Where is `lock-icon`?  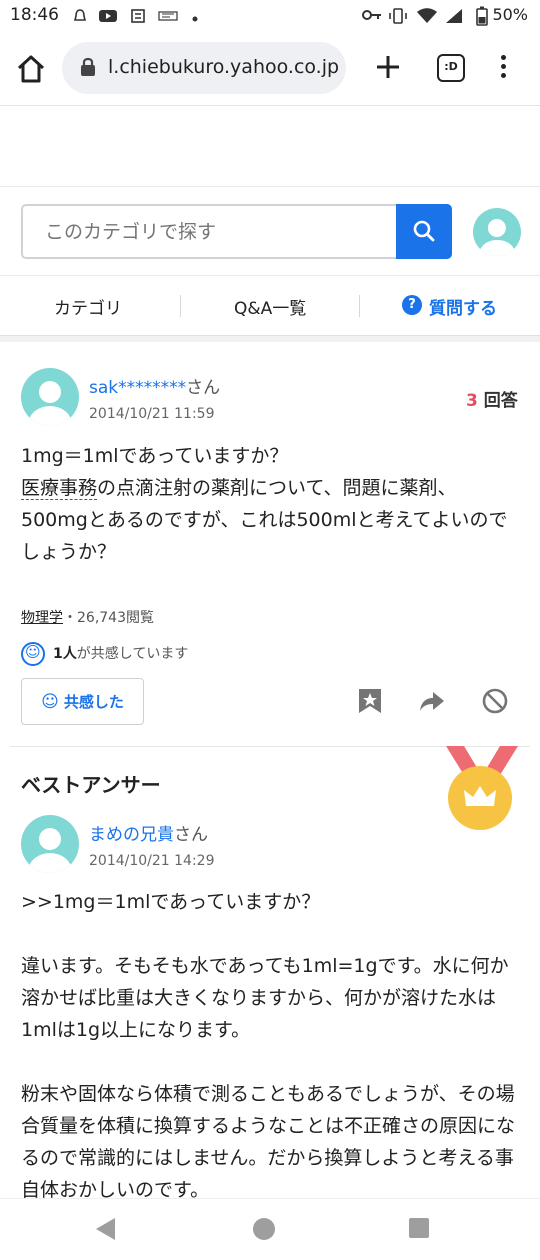 lock-icon is located at coordinates (88, 69).